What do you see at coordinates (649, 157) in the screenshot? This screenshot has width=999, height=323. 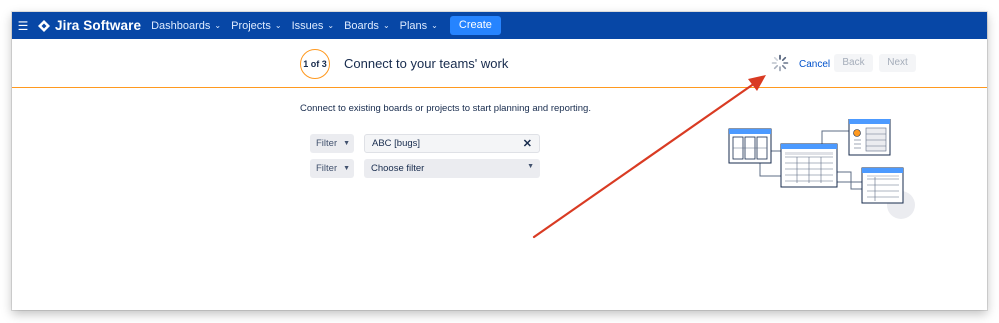 I see `annotation-arrow` at bounding box center [649, 157].